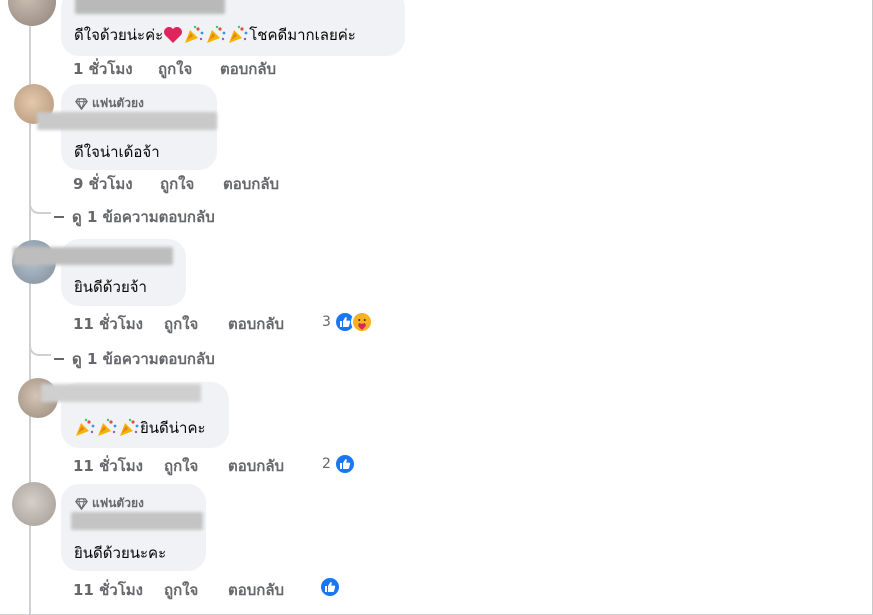  I want to click on reaction-summary, so click(330, 587).